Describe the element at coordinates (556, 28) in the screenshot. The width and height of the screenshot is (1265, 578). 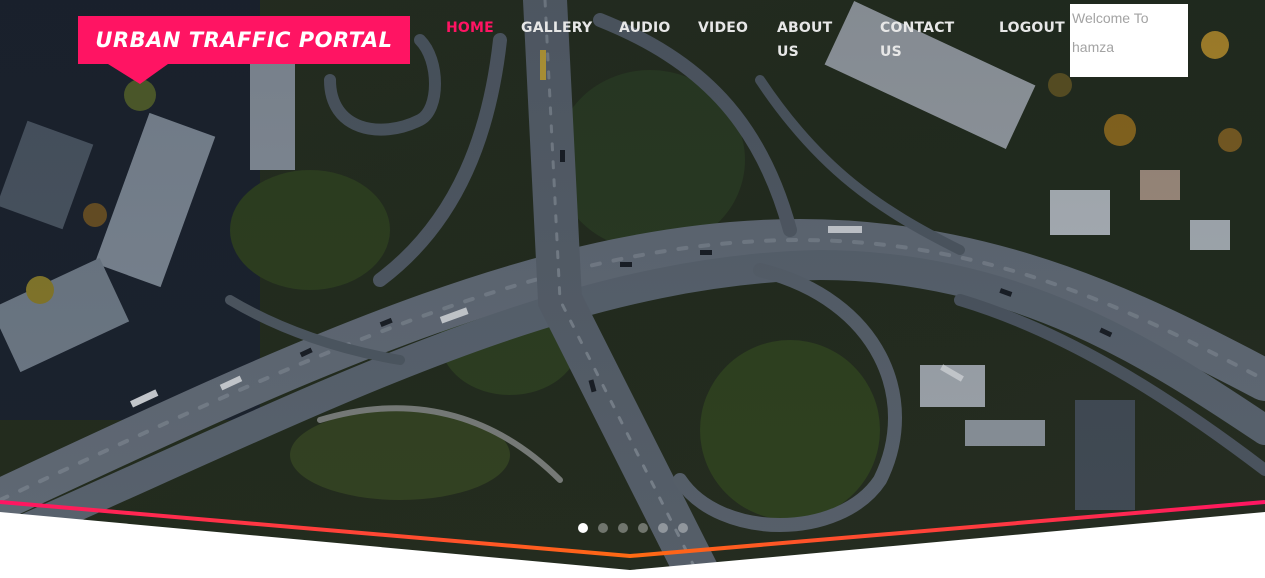
I see `nav-gallery: GALLERY` at that location.